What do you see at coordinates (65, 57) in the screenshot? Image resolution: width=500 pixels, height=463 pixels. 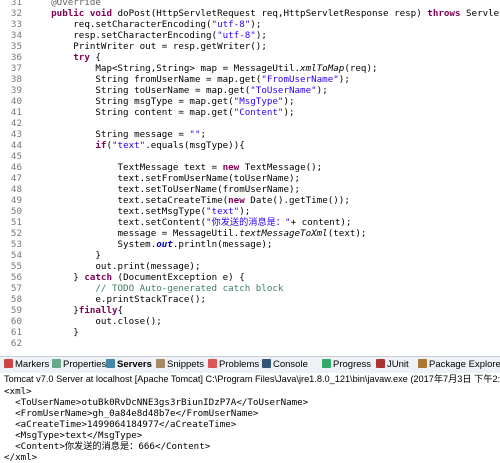 I see `code-text: try {` at bounding box center [65, 57].